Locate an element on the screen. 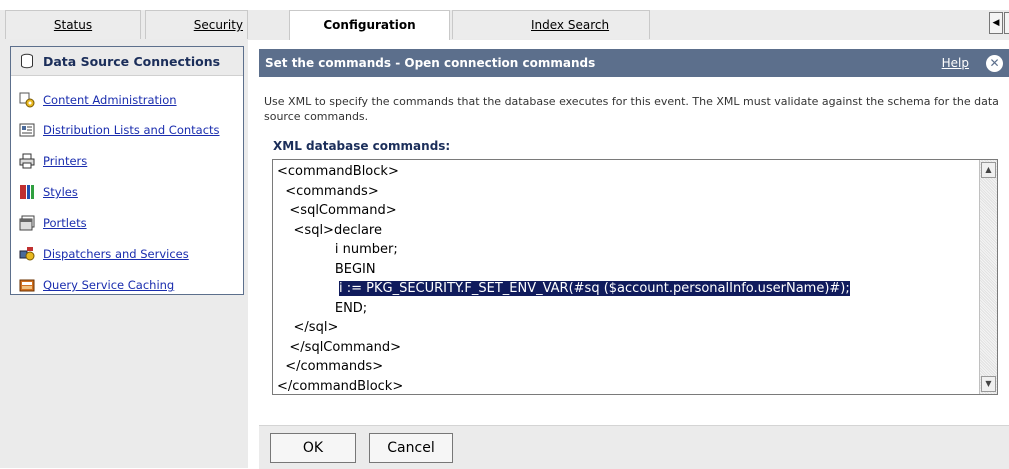 This screenshot has width=1009, height=469. content-admin-icon is located at coordinates (27, 100).